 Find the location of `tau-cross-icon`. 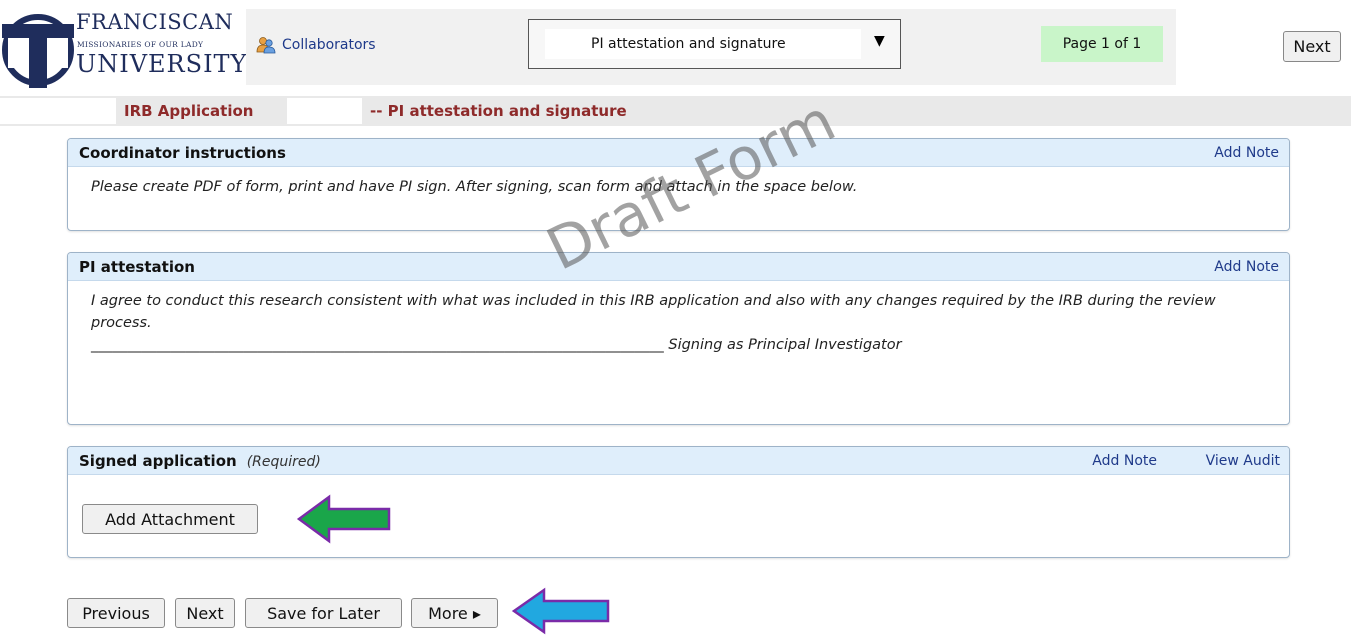

tau-cross-icon is located at coordinates (38, 51).